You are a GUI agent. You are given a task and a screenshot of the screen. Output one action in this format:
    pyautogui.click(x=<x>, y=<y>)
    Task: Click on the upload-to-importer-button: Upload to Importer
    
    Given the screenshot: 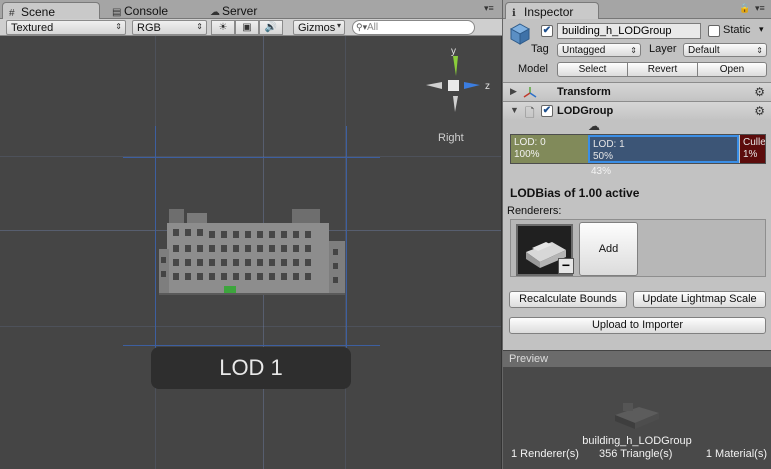 What is the action you would take?
    pyautogui.click(x=637, y=325)
    